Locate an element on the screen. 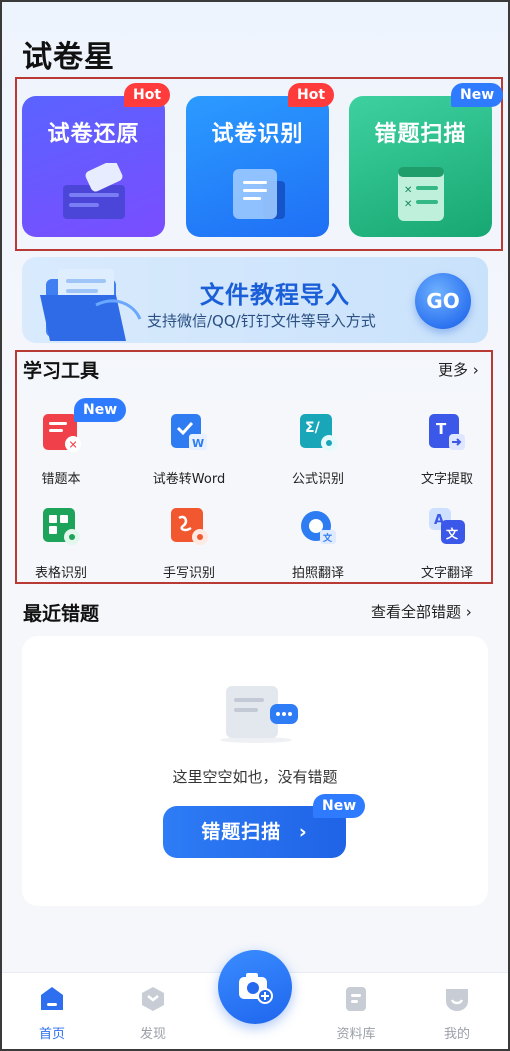 The width and height of the screenshot is (510, 1051). tool-label: 公式识别 is located at coordinates (317, 479).